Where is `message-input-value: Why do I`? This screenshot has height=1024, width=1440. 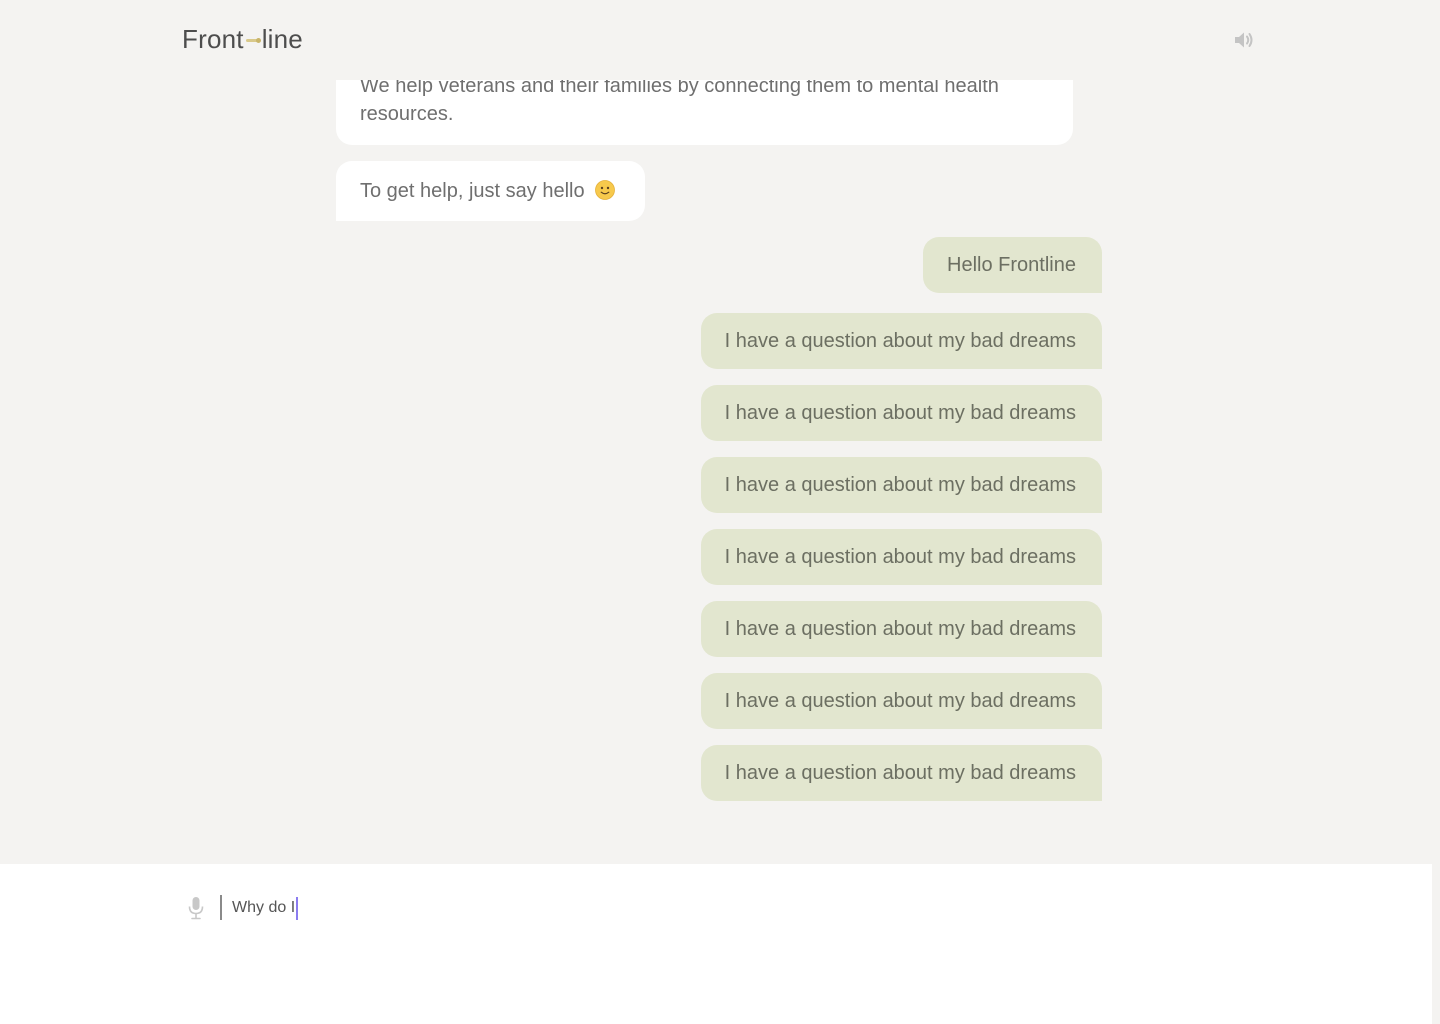
message-input-value: Why do I is located at coordinates (263, 908).